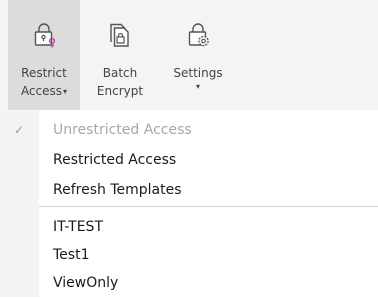 The image size is (378, 298). I want to click on menu-item-label: ViewOnly, so click(86, 283).